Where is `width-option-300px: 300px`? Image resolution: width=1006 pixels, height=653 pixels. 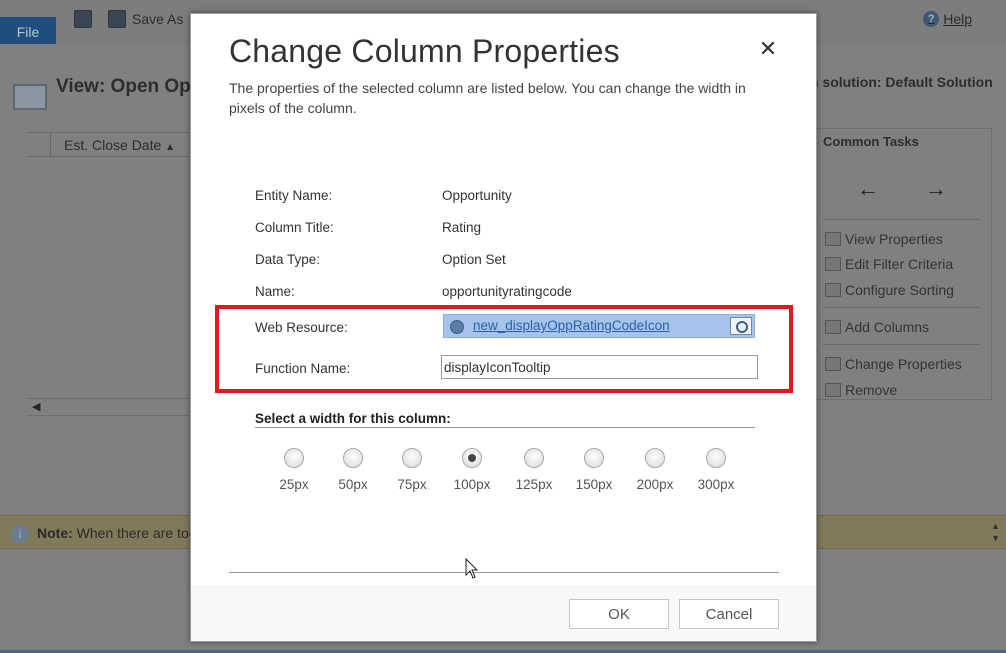
width-option-300px: 300px is located at coordinates (716, 470).